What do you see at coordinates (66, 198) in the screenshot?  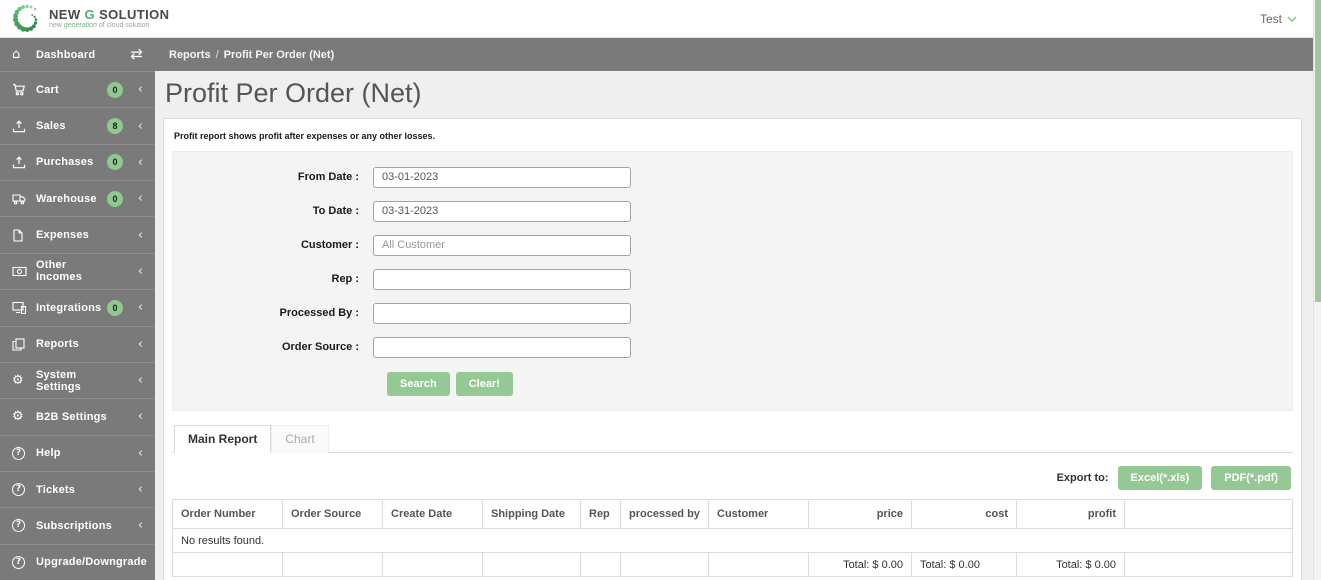 I see `sidebar-item-label: Warehouse` at bounding box center [66, 198].